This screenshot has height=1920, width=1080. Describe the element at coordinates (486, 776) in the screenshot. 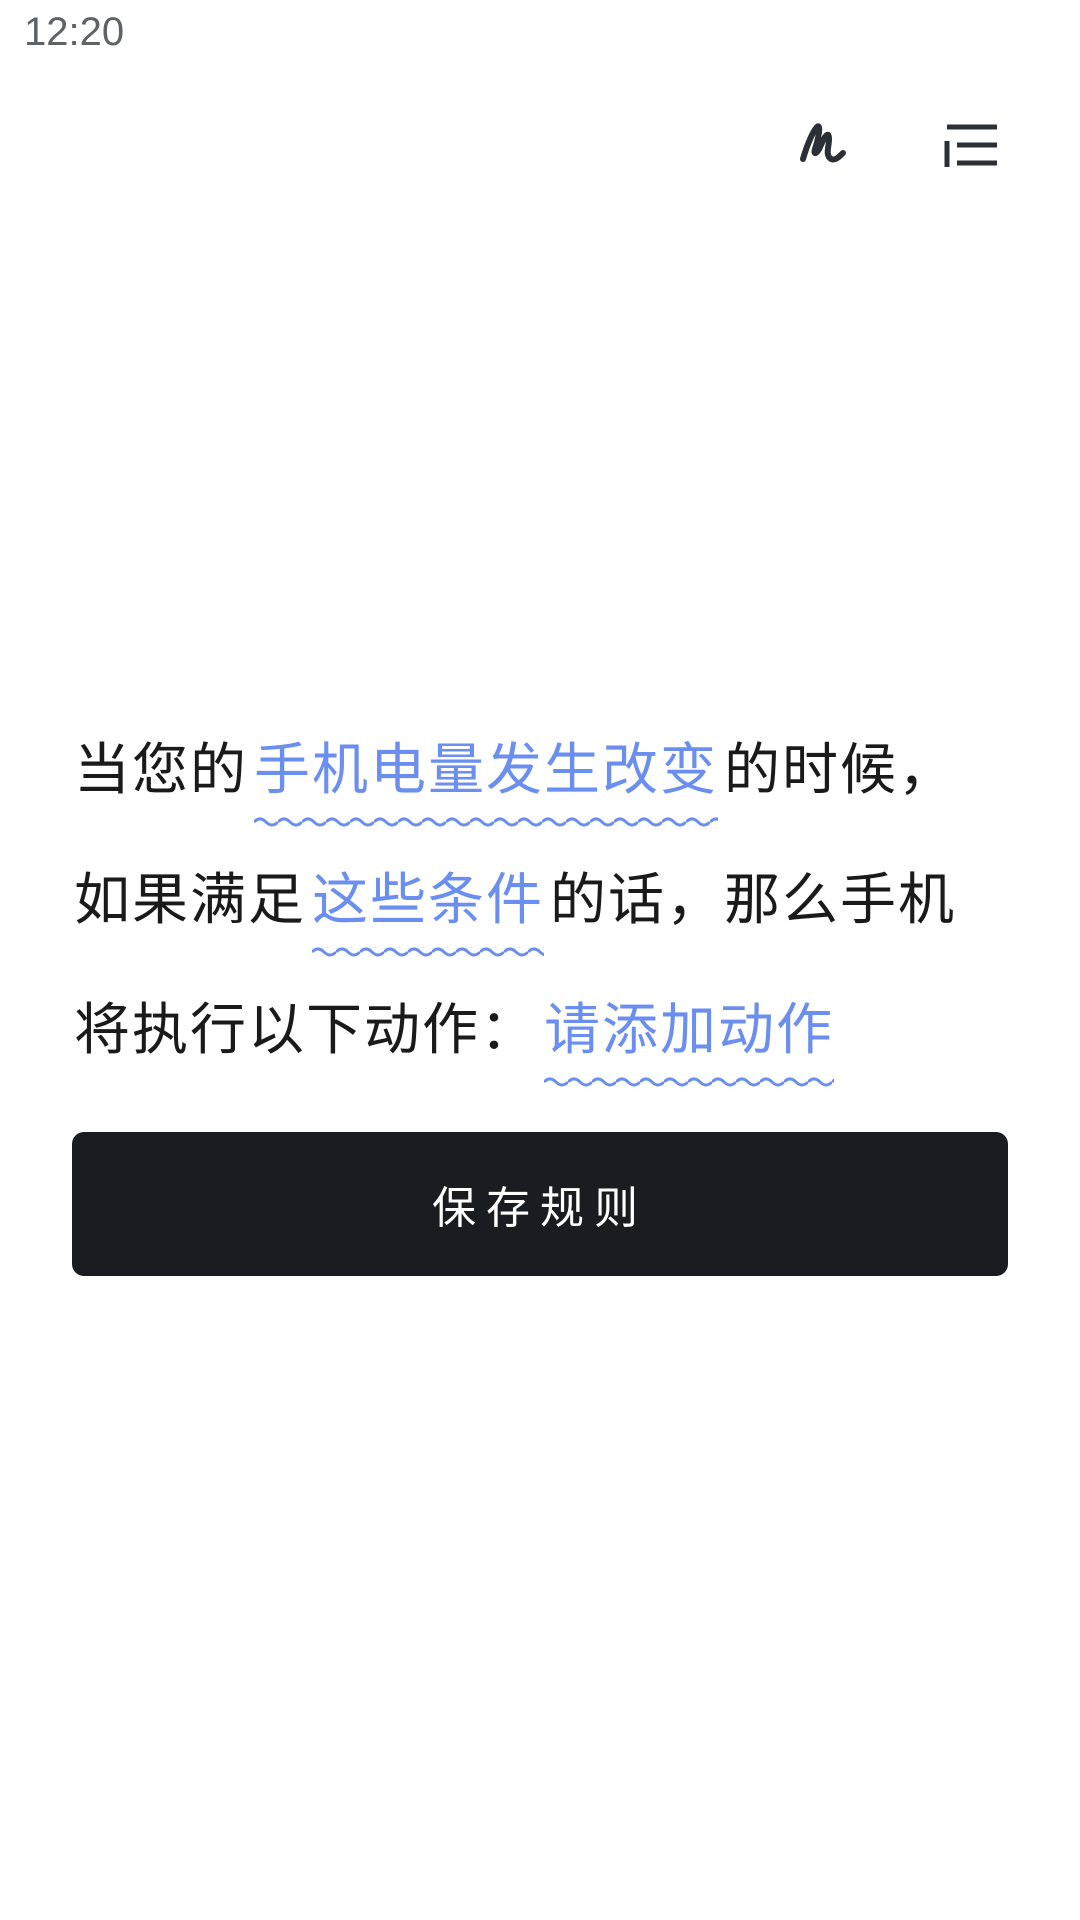

I see `trigger-link: 手机电量发生改变` at that location.